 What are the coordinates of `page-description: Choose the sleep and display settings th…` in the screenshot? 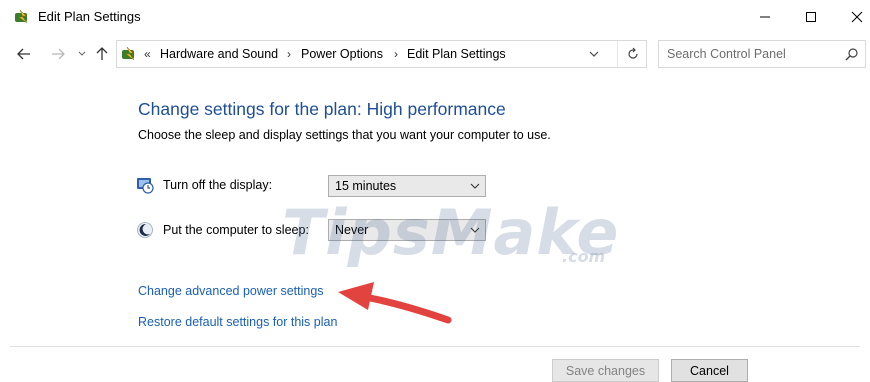 It's located at (344, 135).